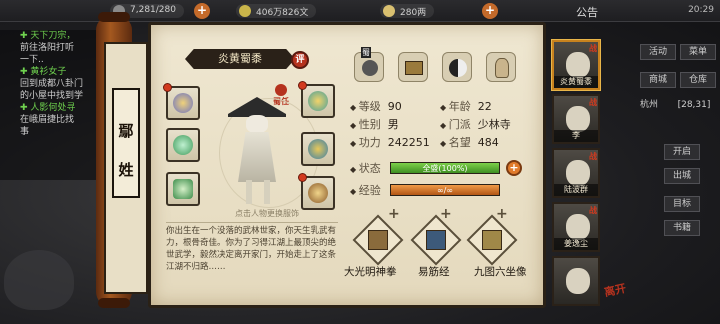 The width and height of the screenshot is (720, 324). What do you see at coordinates (126, 131) in the screenshot?
I see `surname-char-1: 鄢` at bounding box center [126, 131].